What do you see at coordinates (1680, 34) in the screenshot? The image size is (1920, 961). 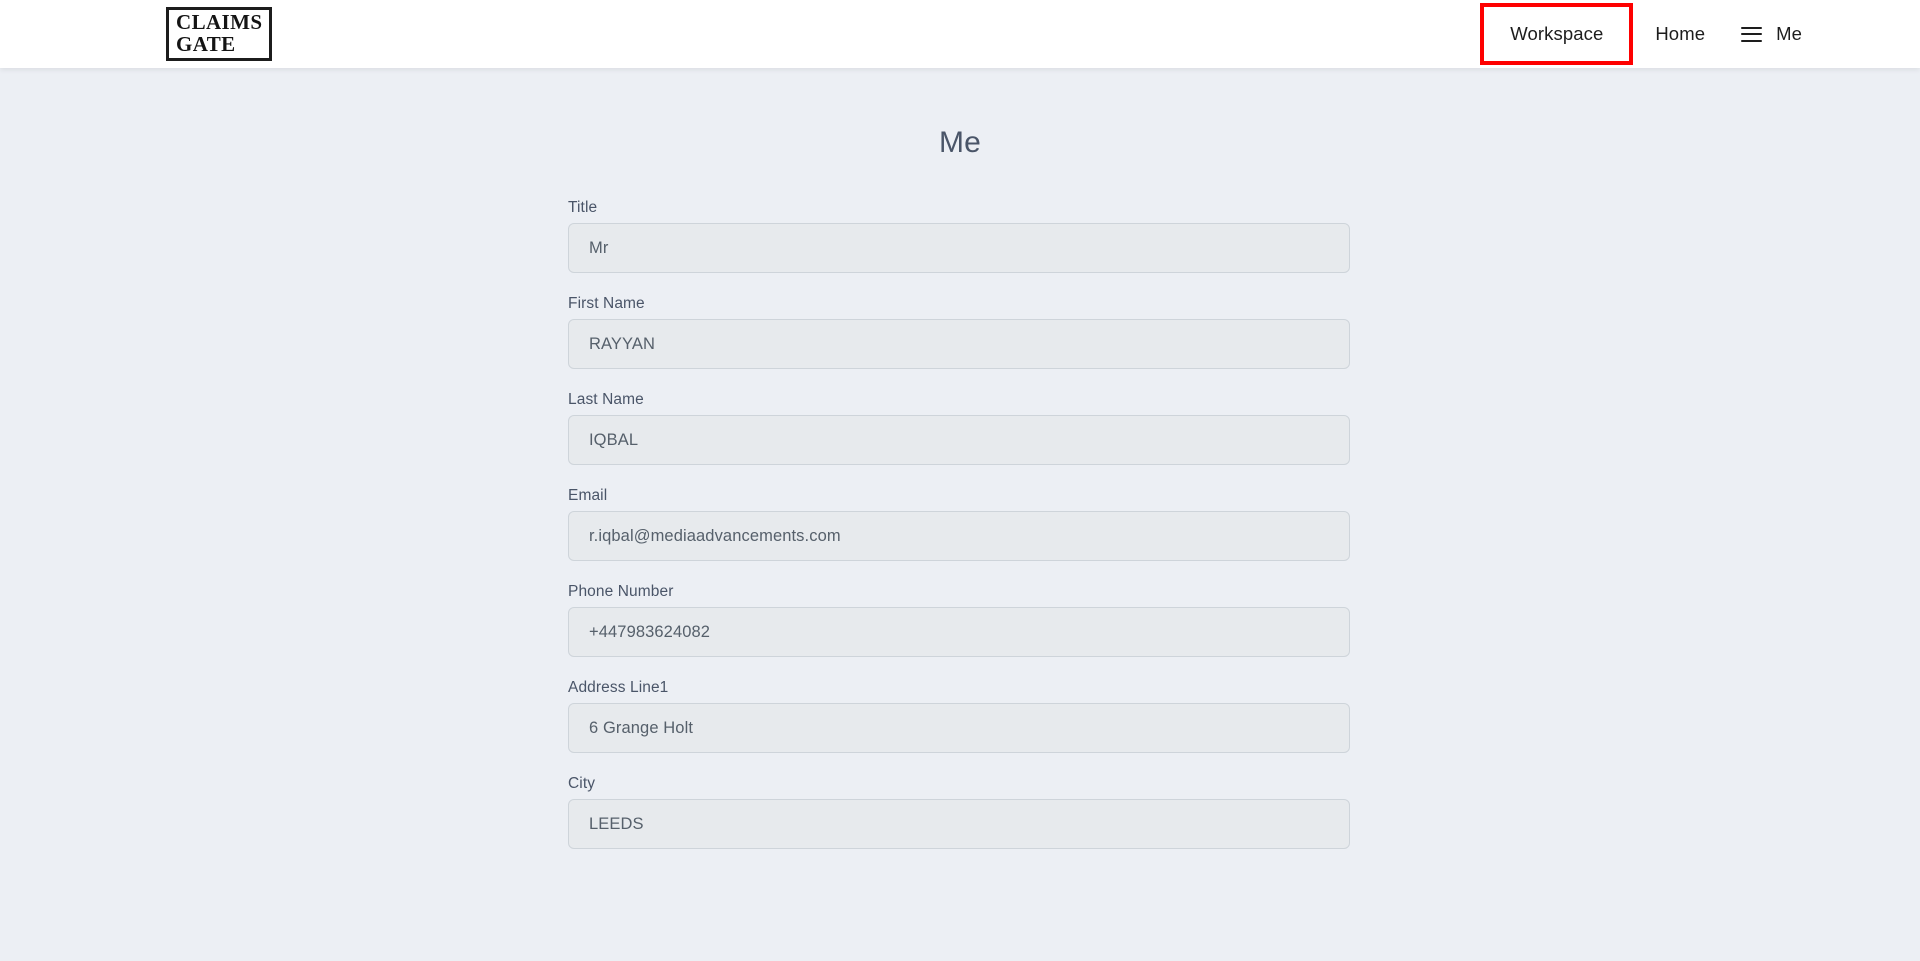 I see `nav-item-home: Home` at bounding box center [1680, 34].